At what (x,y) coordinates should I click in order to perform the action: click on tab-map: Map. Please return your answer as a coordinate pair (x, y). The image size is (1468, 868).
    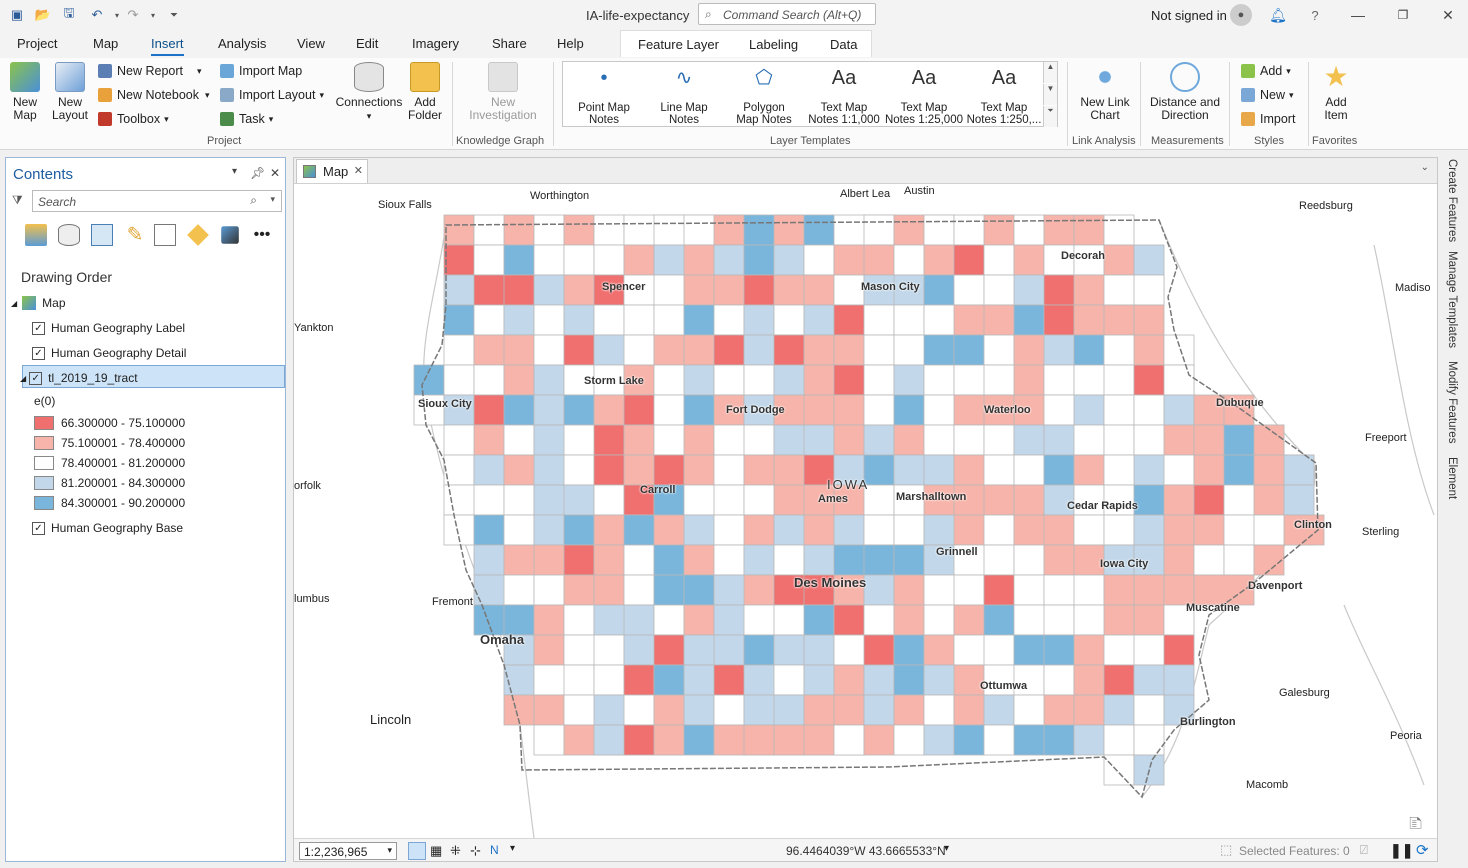
    Looking at the image, I should click on (105, 43).